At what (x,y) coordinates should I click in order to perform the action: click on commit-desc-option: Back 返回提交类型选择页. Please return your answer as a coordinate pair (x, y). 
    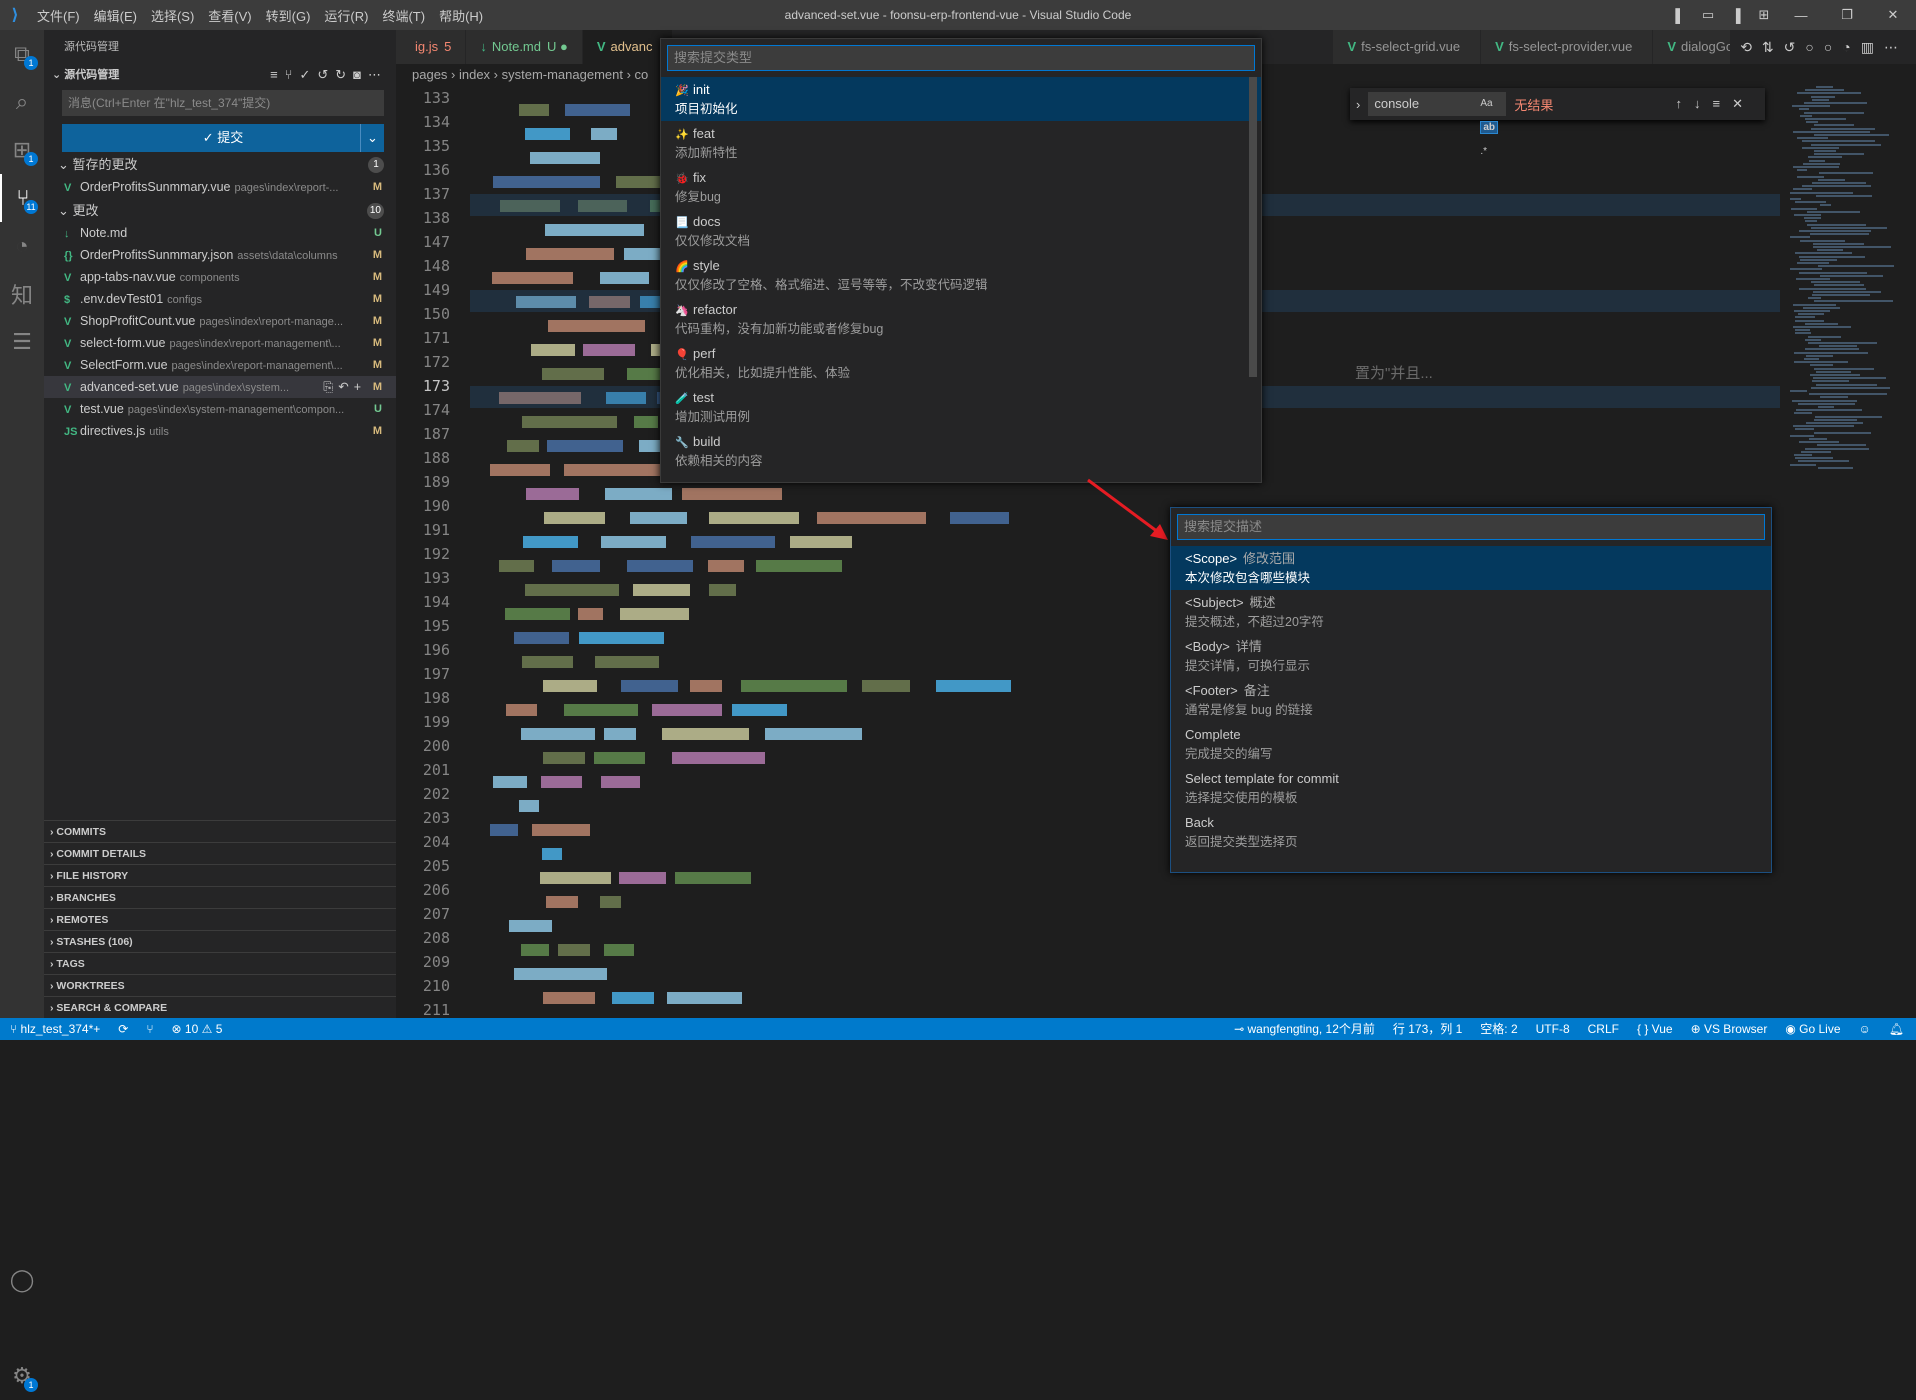
    Looking at the image, I should click on (1471, 832).